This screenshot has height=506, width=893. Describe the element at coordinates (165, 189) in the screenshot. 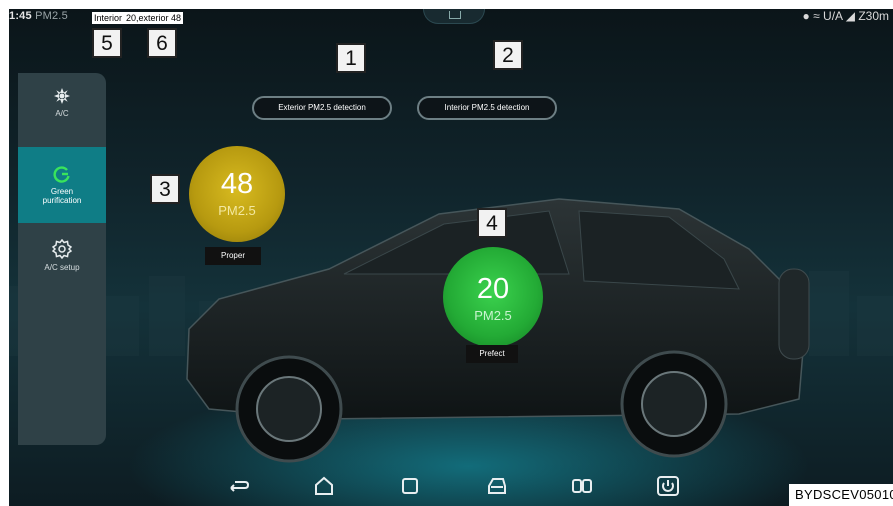

I see `callout-3: 3` at that location.